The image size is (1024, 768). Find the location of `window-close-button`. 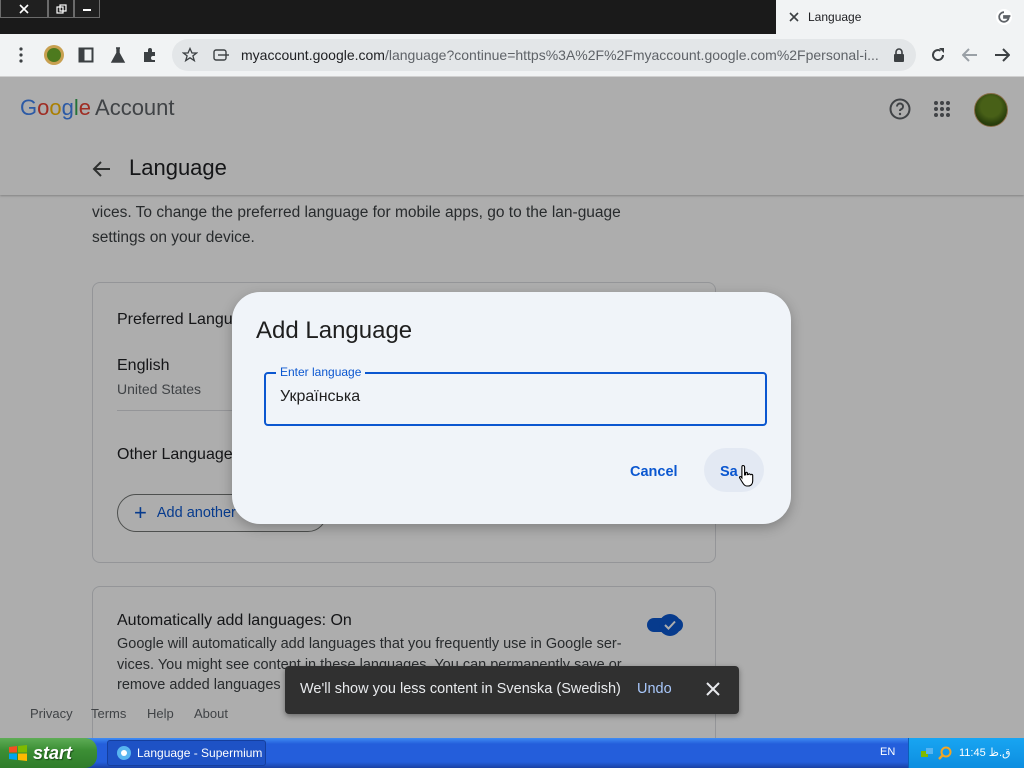

window-close-button is located at coordinates (24, 9).